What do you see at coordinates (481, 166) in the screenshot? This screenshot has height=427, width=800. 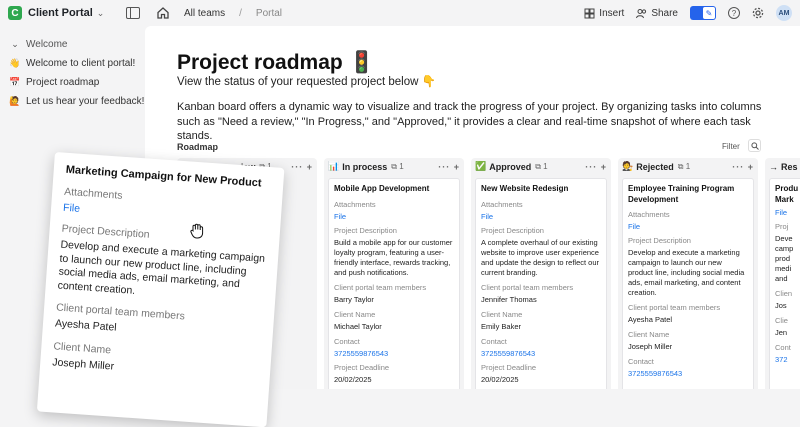 I see `column-emoji: ✅` at bounding box center [481, 166].